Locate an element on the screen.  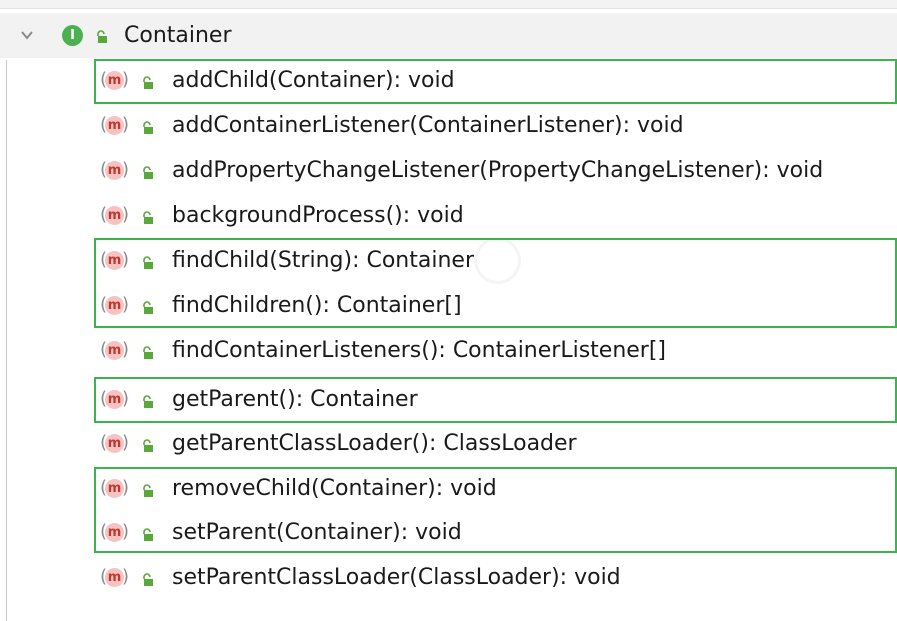
panel-top-edge is located at coordinates (448, 4).